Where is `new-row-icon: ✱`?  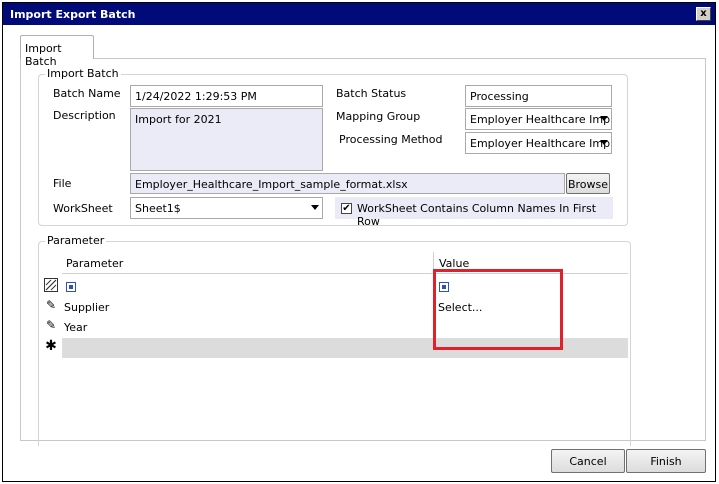
new-row-icon: ✱ is located at coordinates (51, 346).